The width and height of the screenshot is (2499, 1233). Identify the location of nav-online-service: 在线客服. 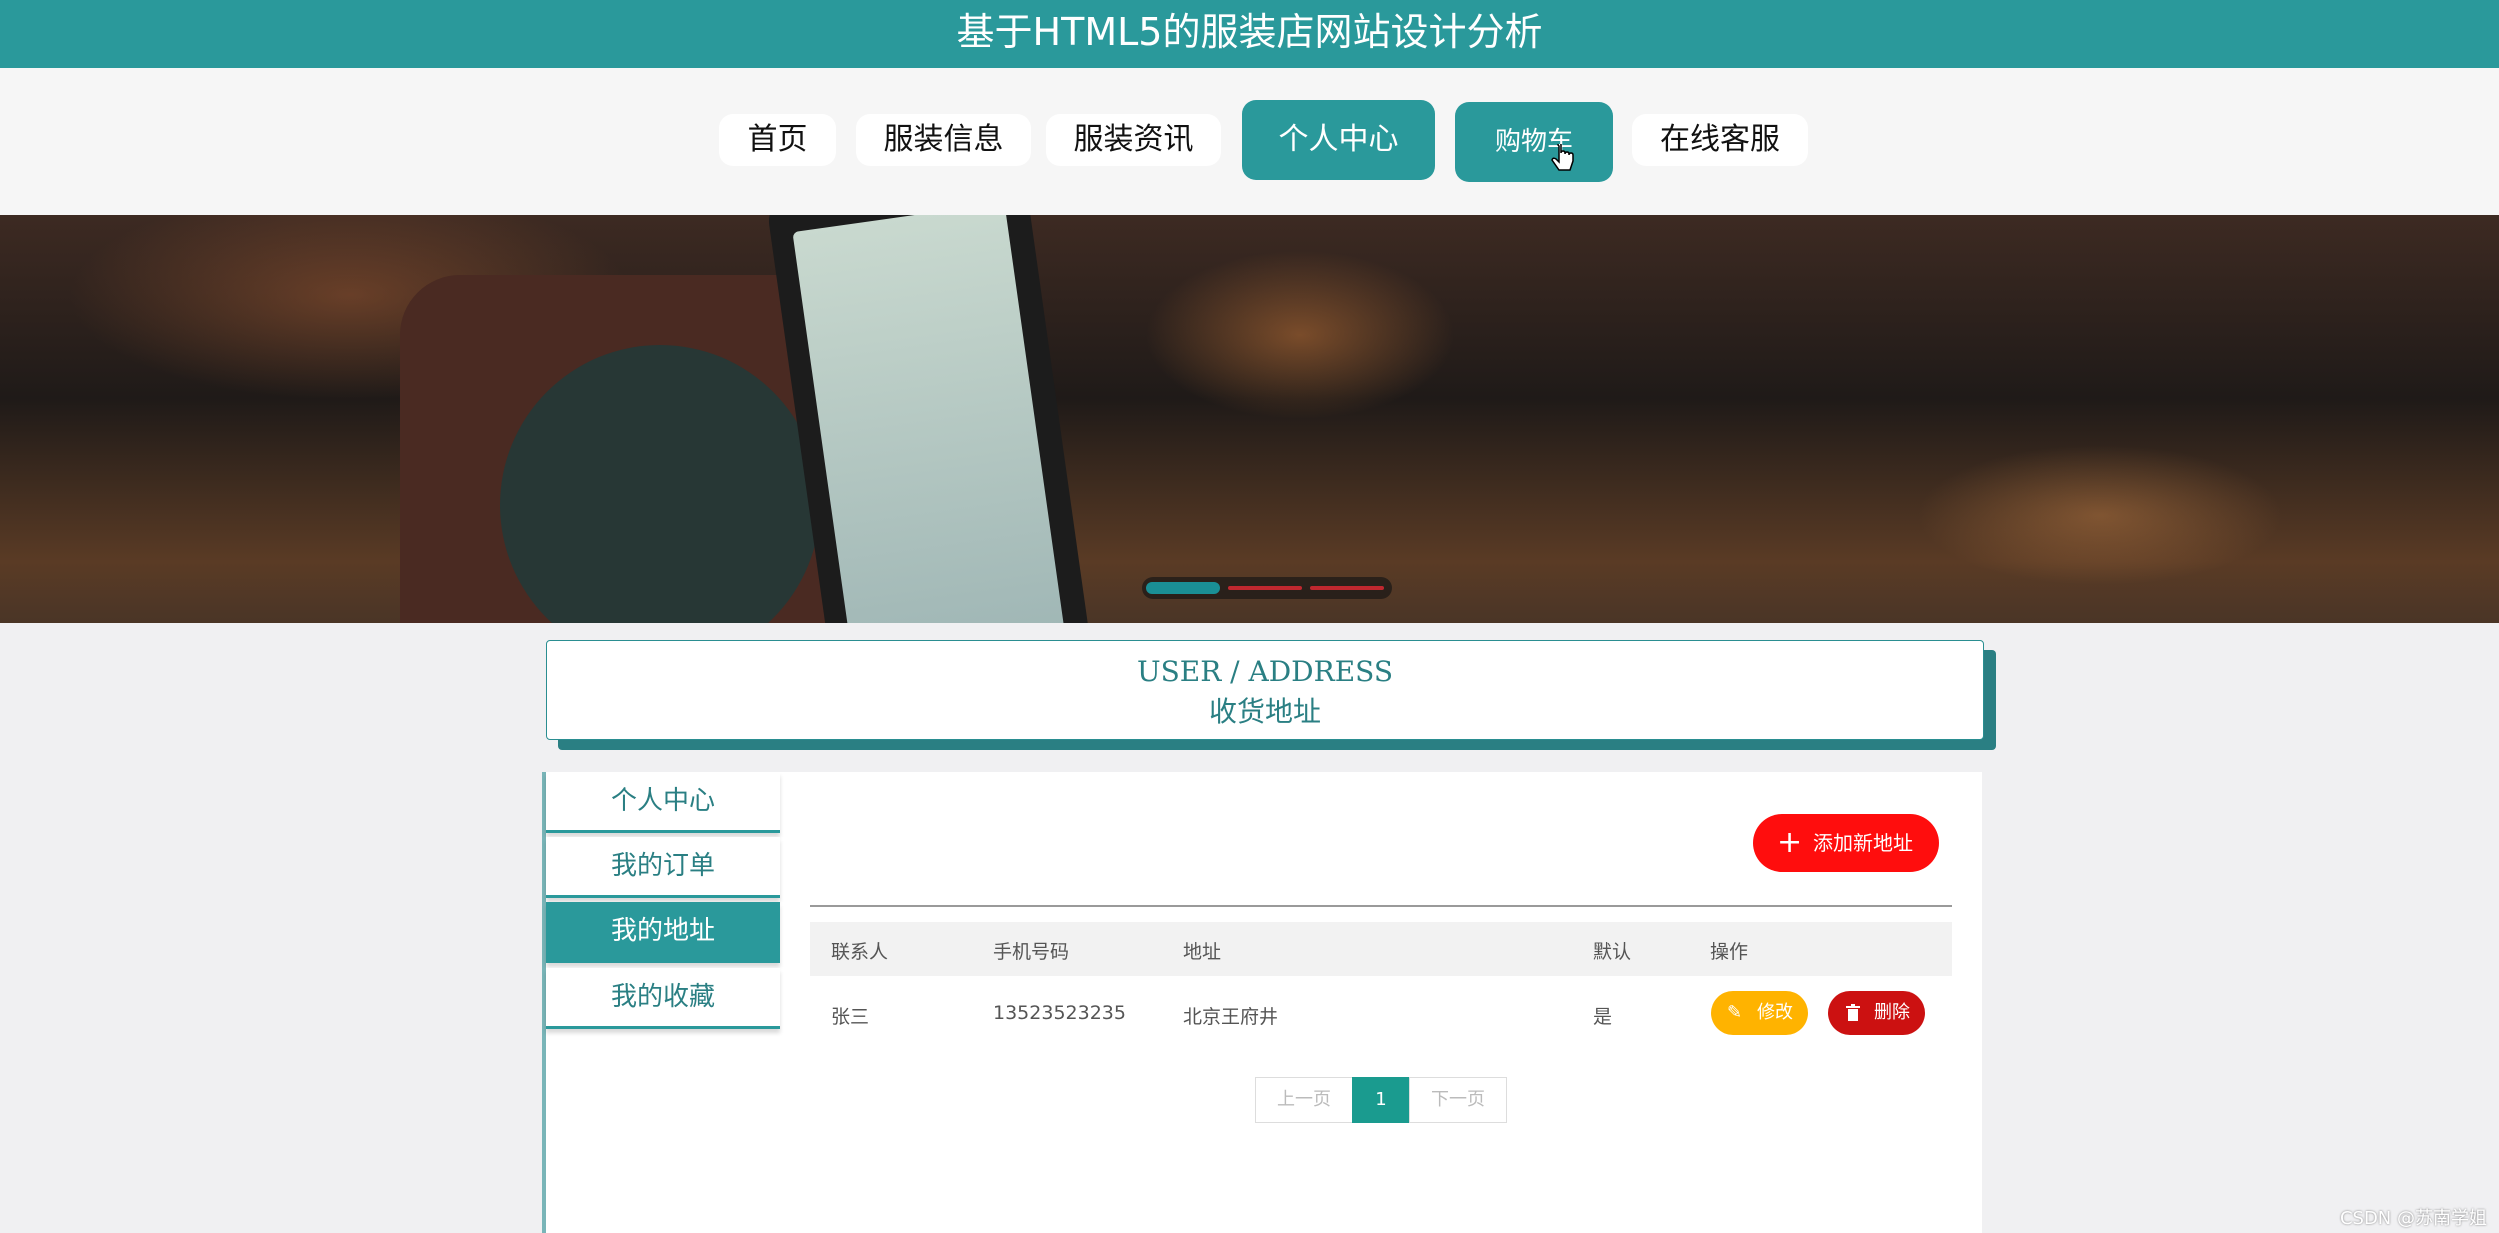
(1720, 140).